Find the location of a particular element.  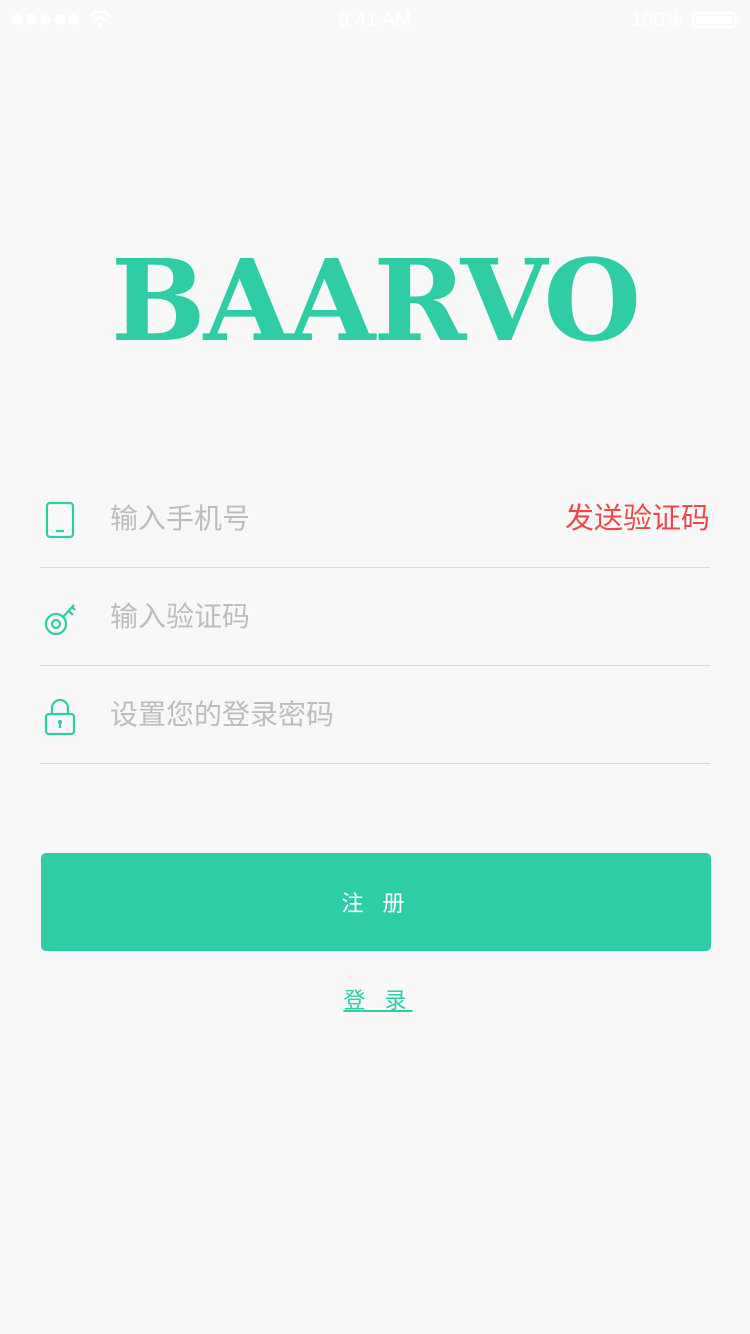

password-field-row is located at coordinates (375, 715).